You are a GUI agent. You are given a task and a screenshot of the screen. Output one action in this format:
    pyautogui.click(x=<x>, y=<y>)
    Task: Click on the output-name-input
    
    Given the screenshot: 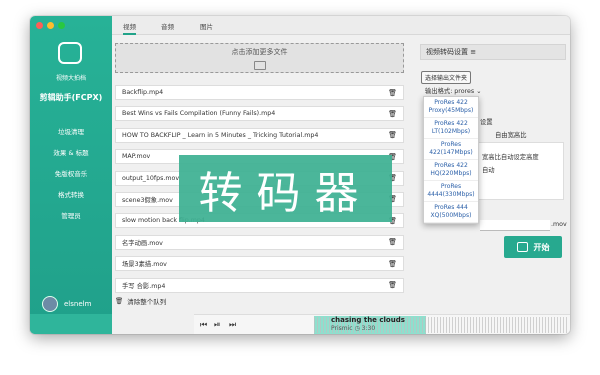 What is the action you would take?
    pyautogui.click(x=515, y=225)
    